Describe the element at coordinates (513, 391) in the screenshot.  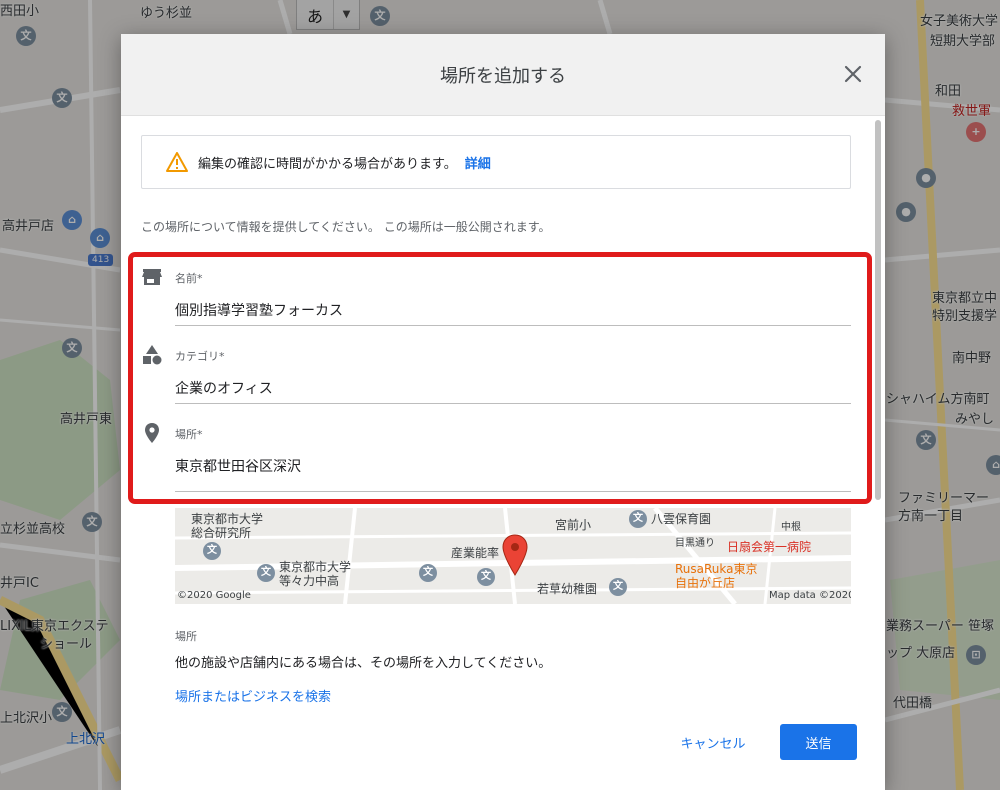
I see `category-input: 企業のオフィス` at that location.